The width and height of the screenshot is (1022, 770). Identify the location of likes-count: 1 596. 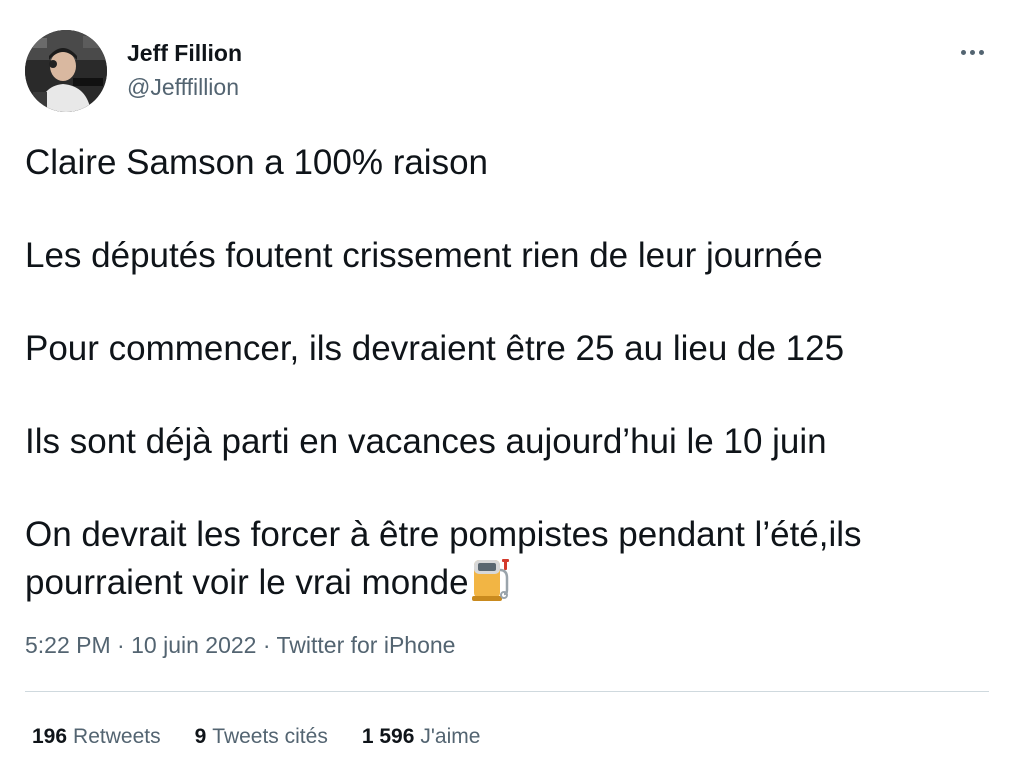
(388, 736).